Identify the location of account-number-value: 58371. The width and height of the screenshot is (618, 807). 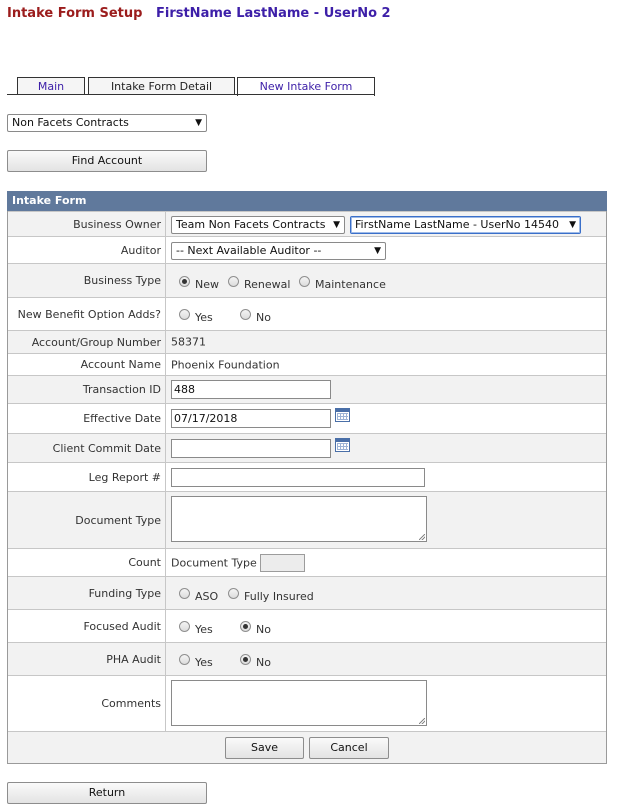
(188, 342).